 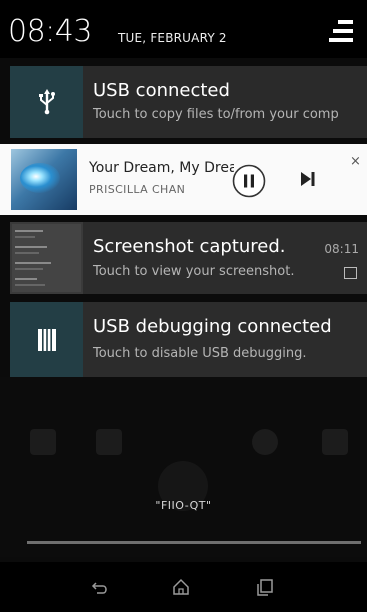 What do you see at coordinates (194, 271) in the screenshot?
I see `notification-subtitle: Touch to view your screenshot.` at bounding box center [194, 271].